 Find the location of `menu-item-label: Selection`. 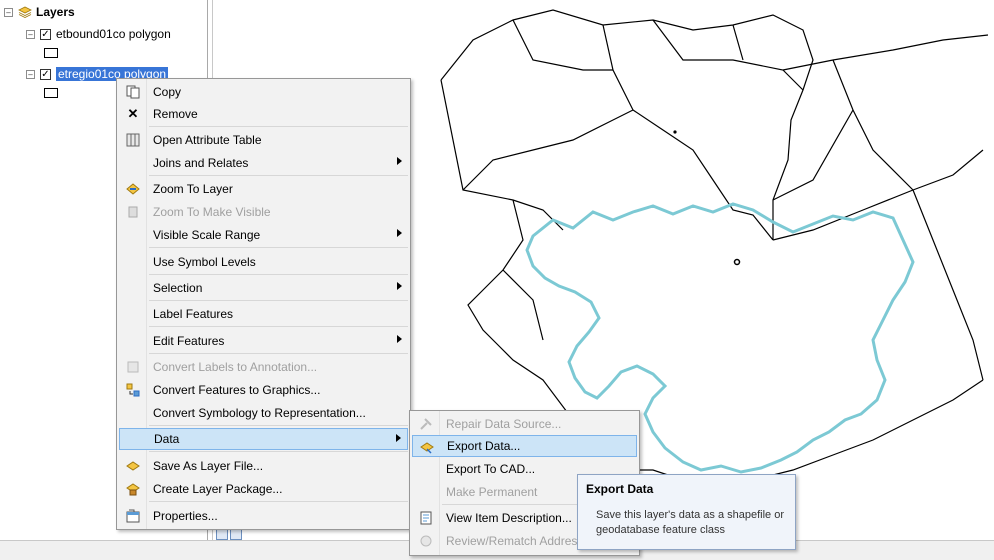

menu-item-label: Selection is located at coordinates (178, 288).